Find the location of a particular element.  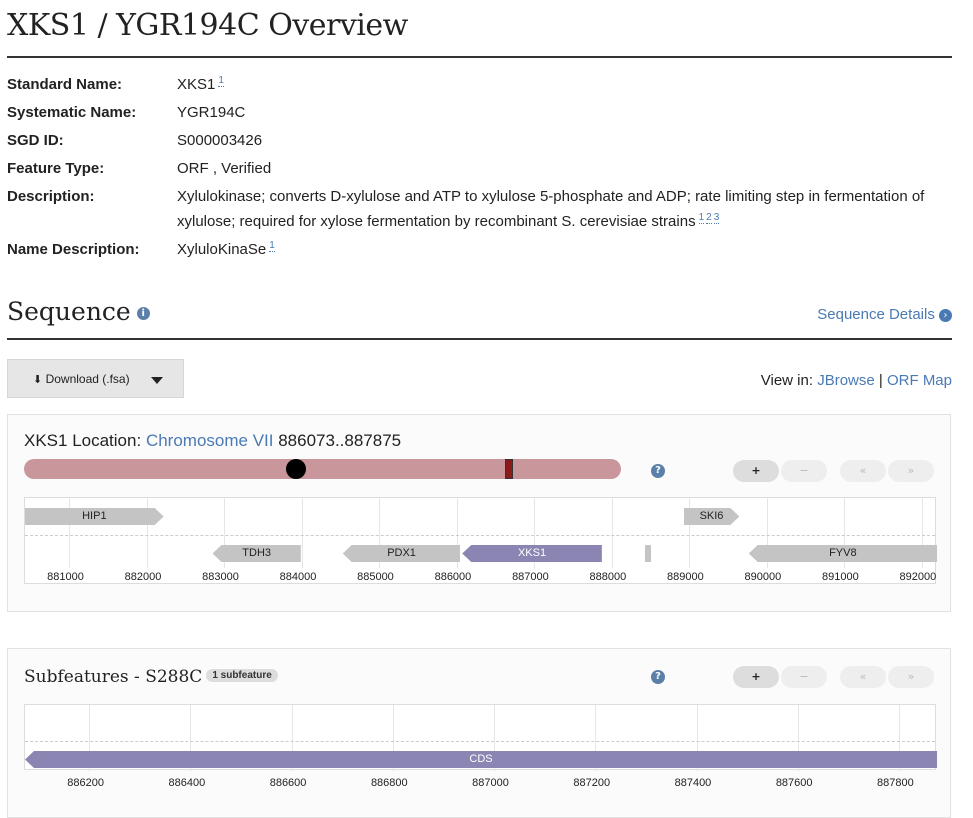

axis-tick-label: 887400 is located at coordinates (693, 783).